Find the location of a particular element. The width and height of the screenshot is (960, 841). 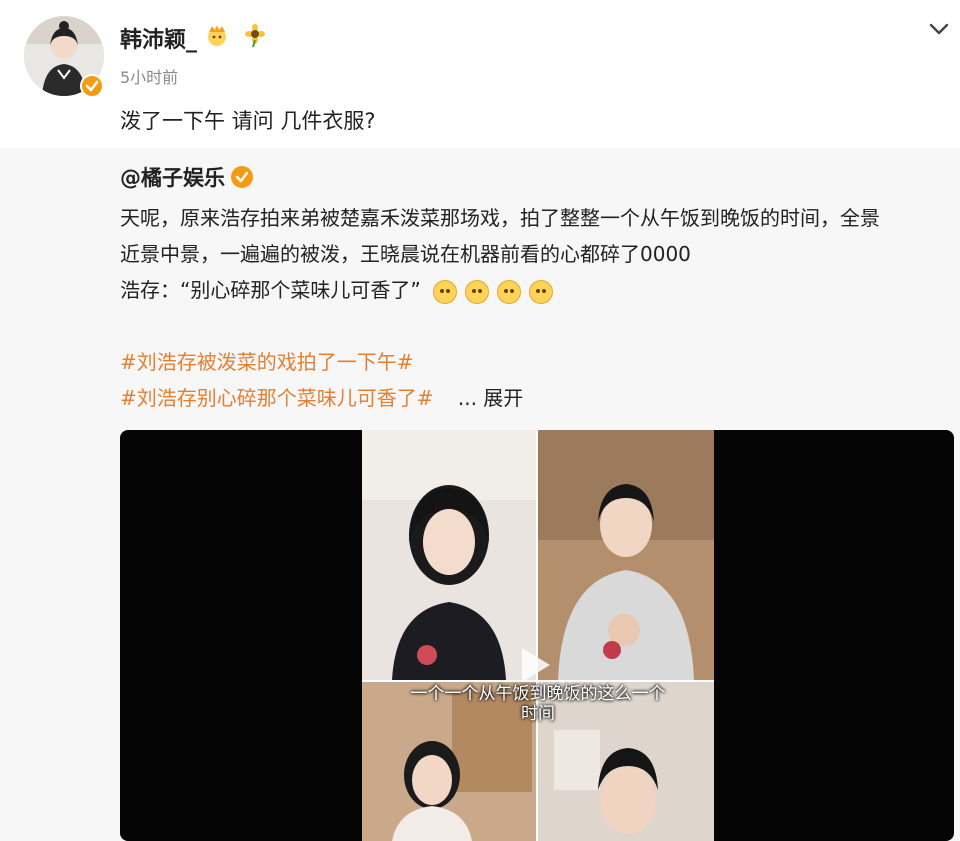

username: 韩沛颖_ is located at coordinates (158, 38).